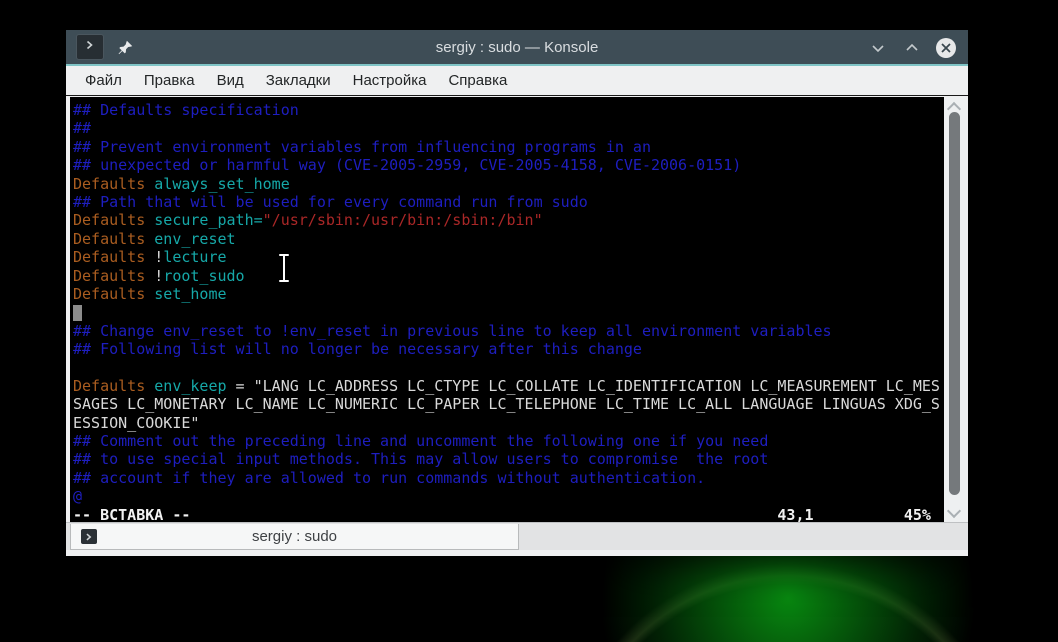 This screenshot has height=642, width=1058. I want to click on scroll-down-icon, so click(954, 511).